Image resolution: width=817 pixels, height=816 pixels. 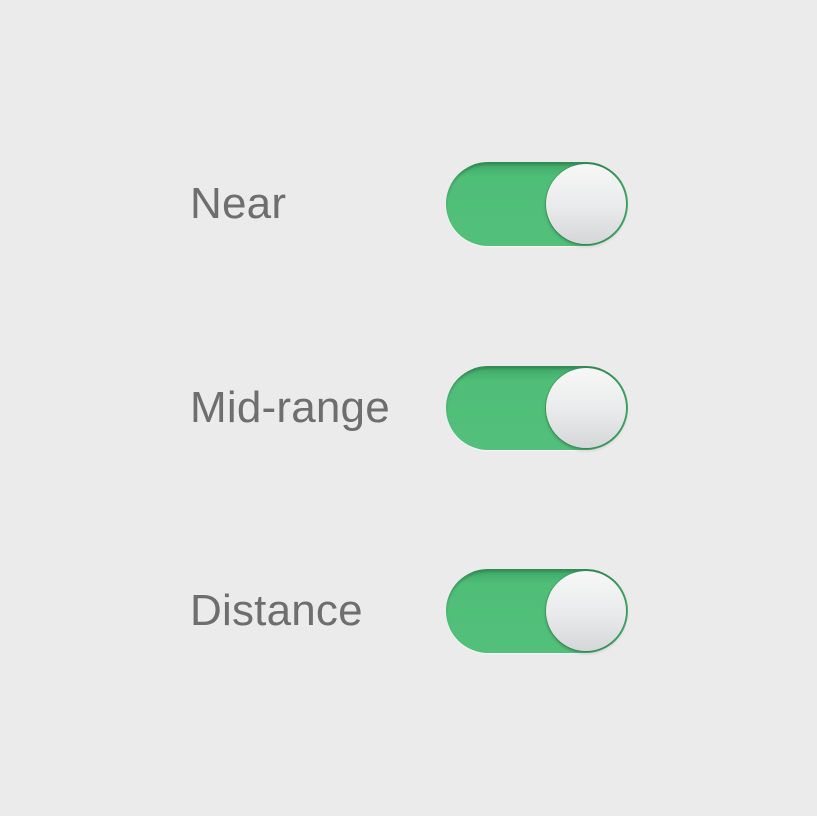 I want to click on mid-range-toggle-switch, so click(x=537, y=408).